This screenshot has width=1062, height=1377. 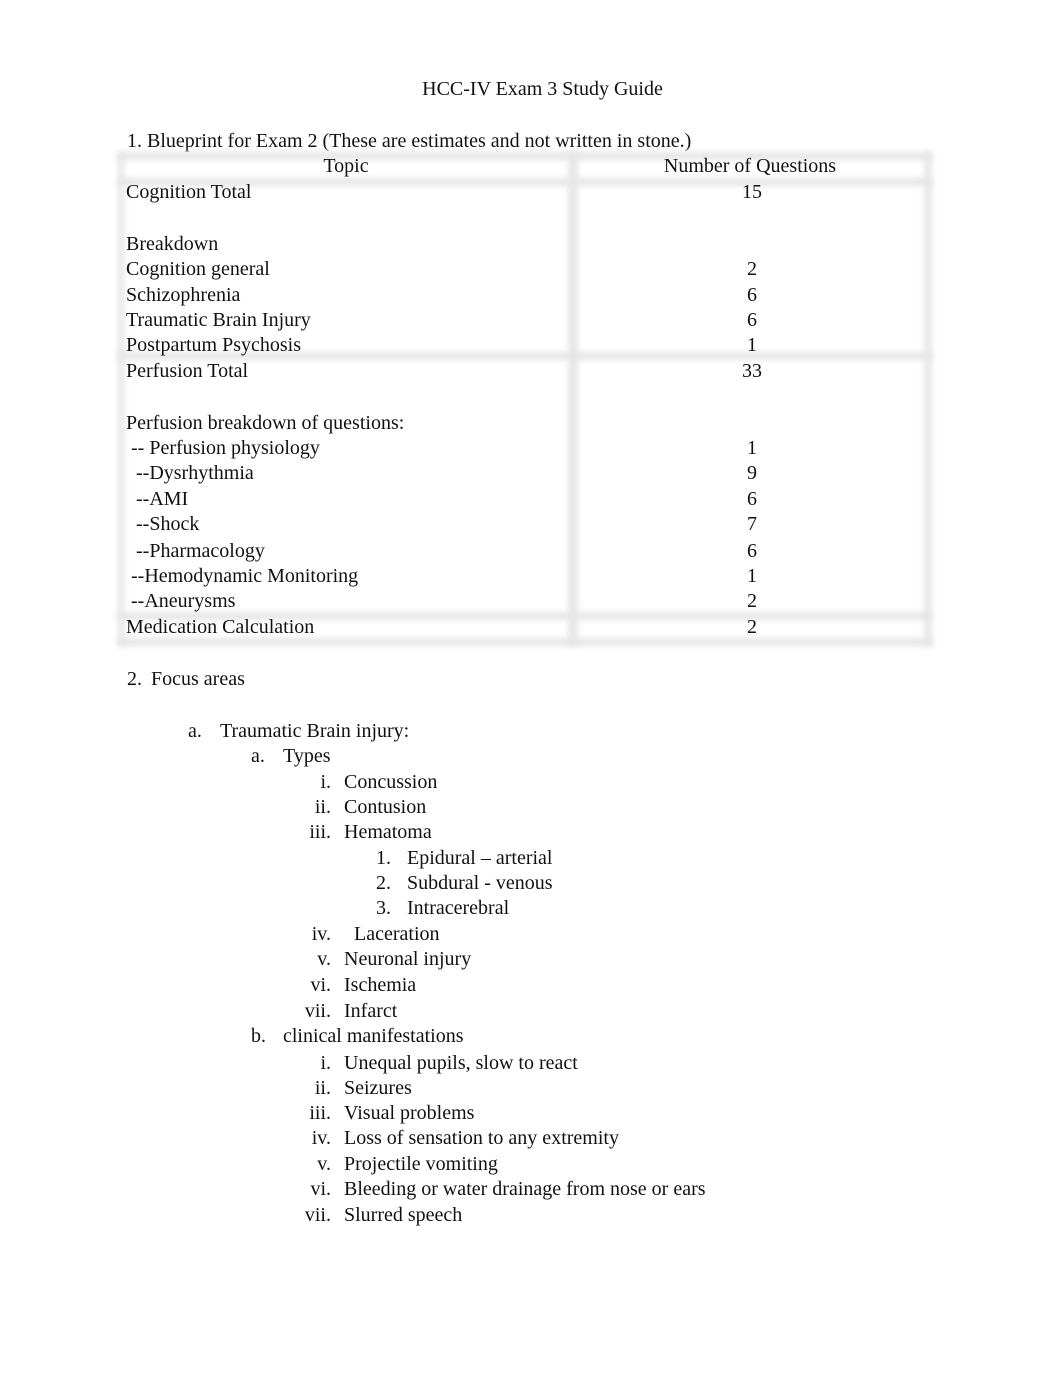 I want to click on table-row-topic: Perfusion breakdown of questions:, so click(x=265, y=423).